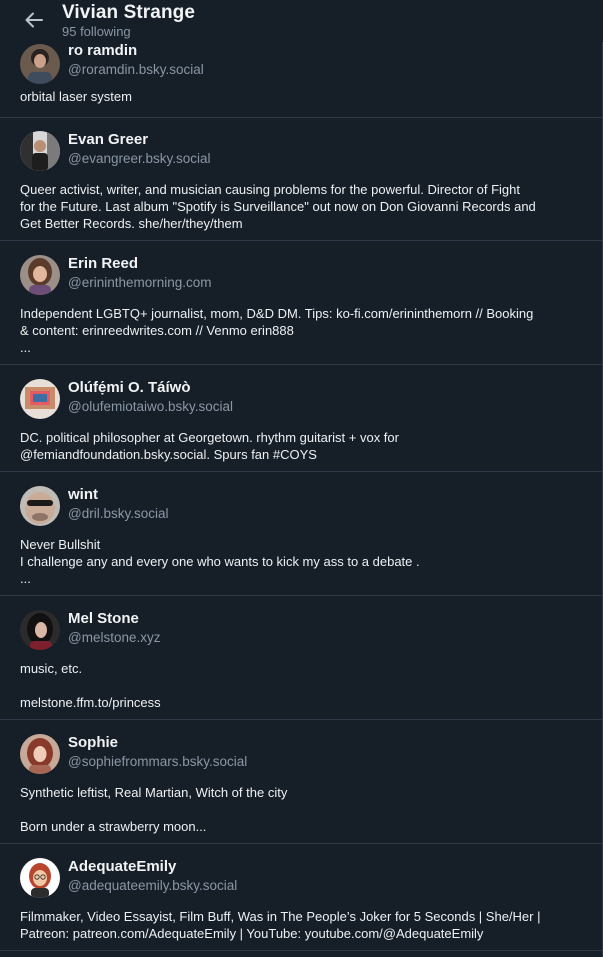  I want to click on display-name: ro ramdin, so click(102, 50).